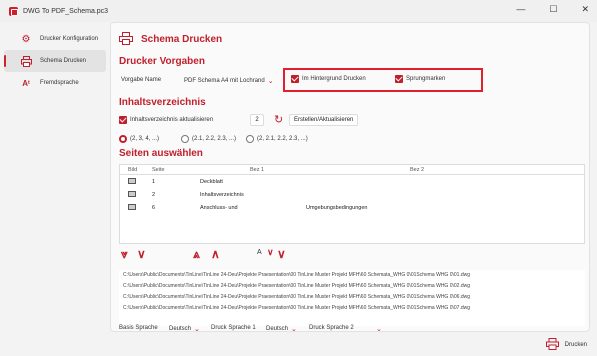 This screenshot has height=356, width=597. I want to click on close-button: ✕, so click(585, 9).